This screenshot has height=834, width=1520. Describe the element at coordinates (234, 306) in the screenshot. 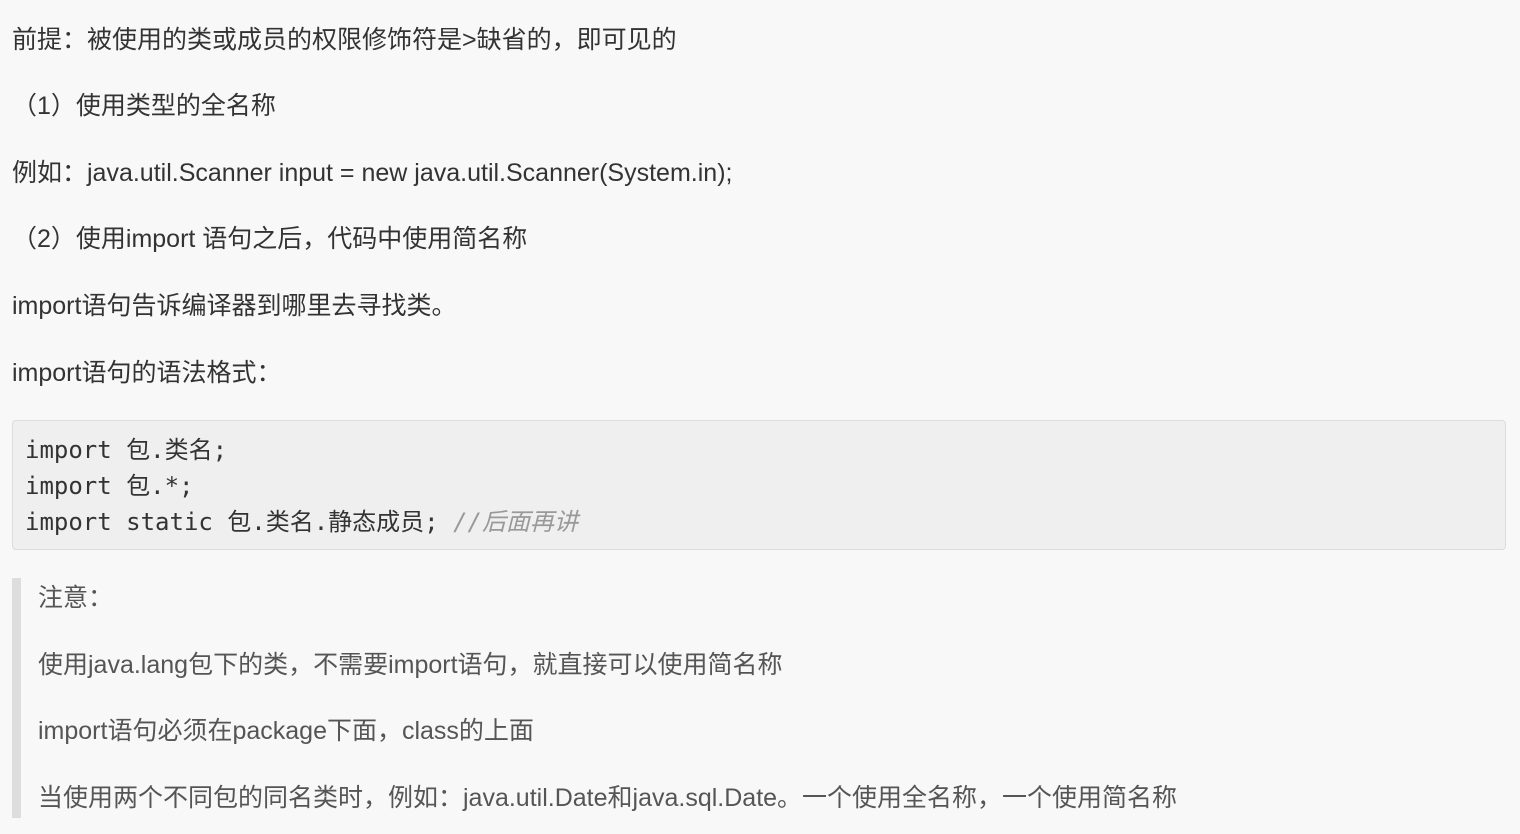

I see `import-description: import语句告诉编译器到哪里去寻找类。` at that location.